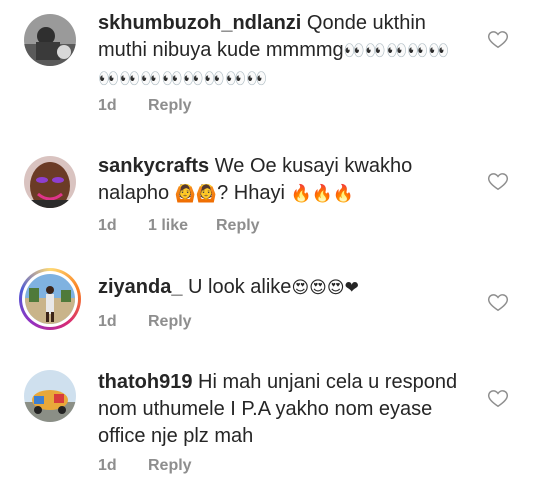 Image resolution: width=540 pixels, height=503 pixels. I want to click on comment-username: skhumbuzoh_ndlanzi, so click(199, 23).